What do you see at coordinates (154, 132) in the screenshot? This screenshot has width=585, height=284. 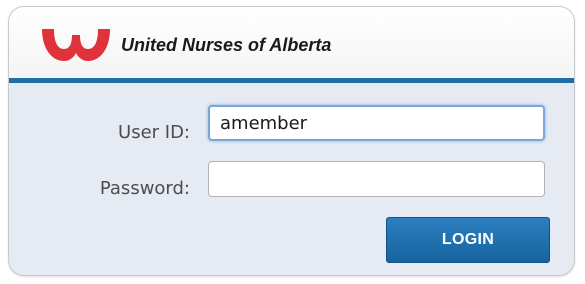 I see `user-id-label: User ID:` at bounding box center [154, 132].